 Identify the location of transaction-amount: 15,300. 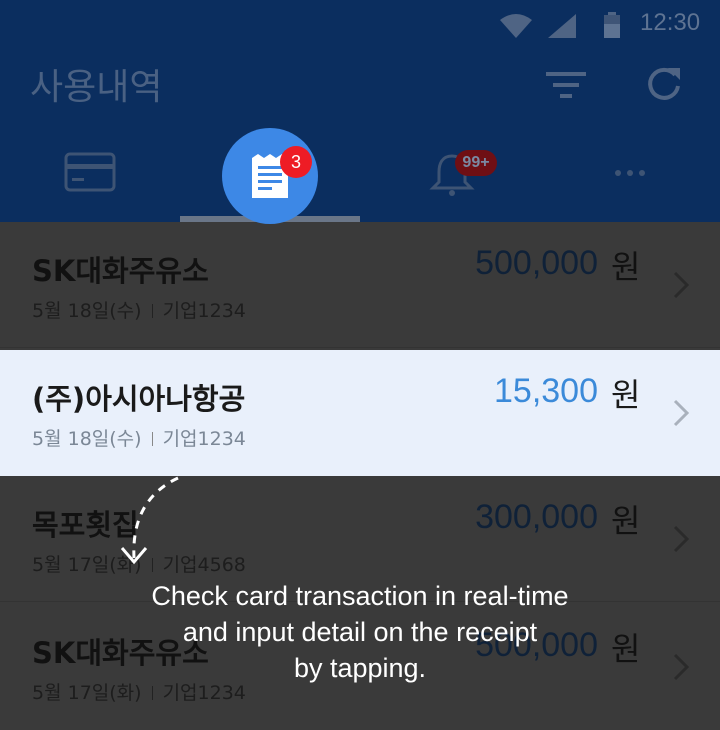
(546, 391).